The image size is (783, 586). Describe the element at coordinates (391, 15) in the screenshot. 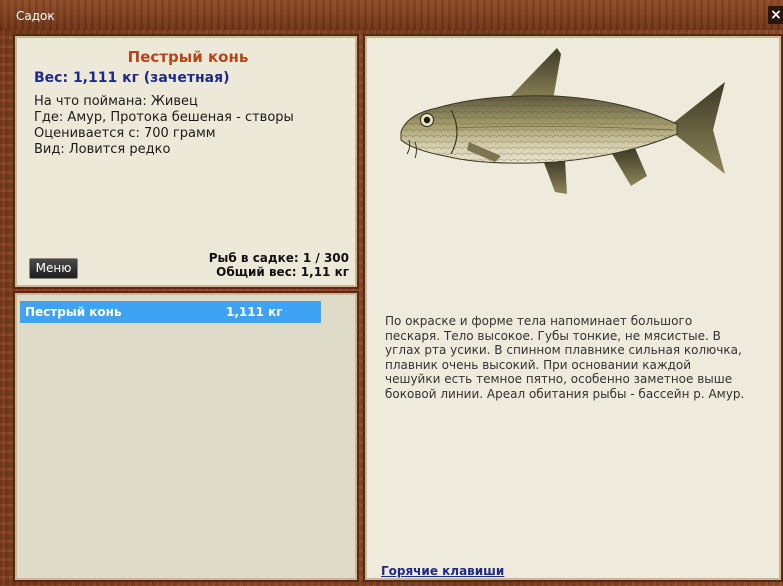

I see `window-titlebar: Садок ×` at that location.